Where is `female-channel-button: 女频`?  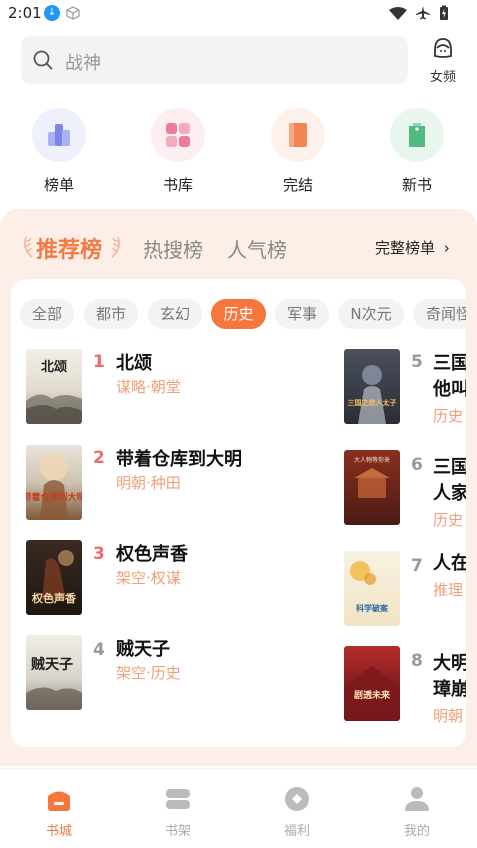
female-channel-button: 女频 is located at coordinates (443, 60).